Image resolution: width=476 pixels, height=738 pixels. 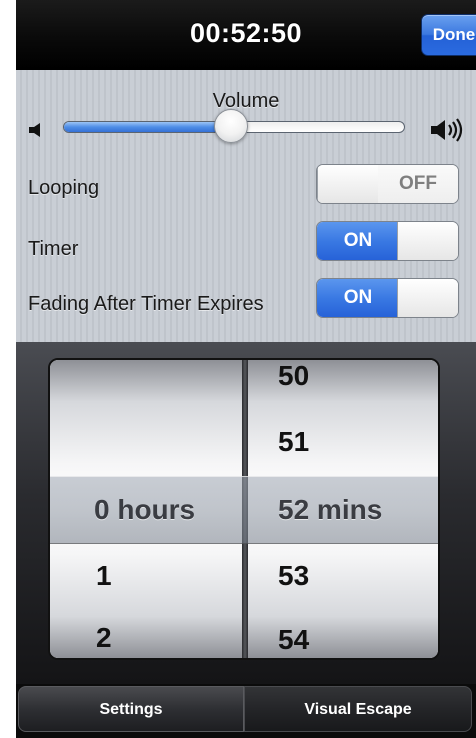 What do you see at coordinates (448, 35) in the screenshot?
I see `done-button: Done` at bounding box center [448, 35].